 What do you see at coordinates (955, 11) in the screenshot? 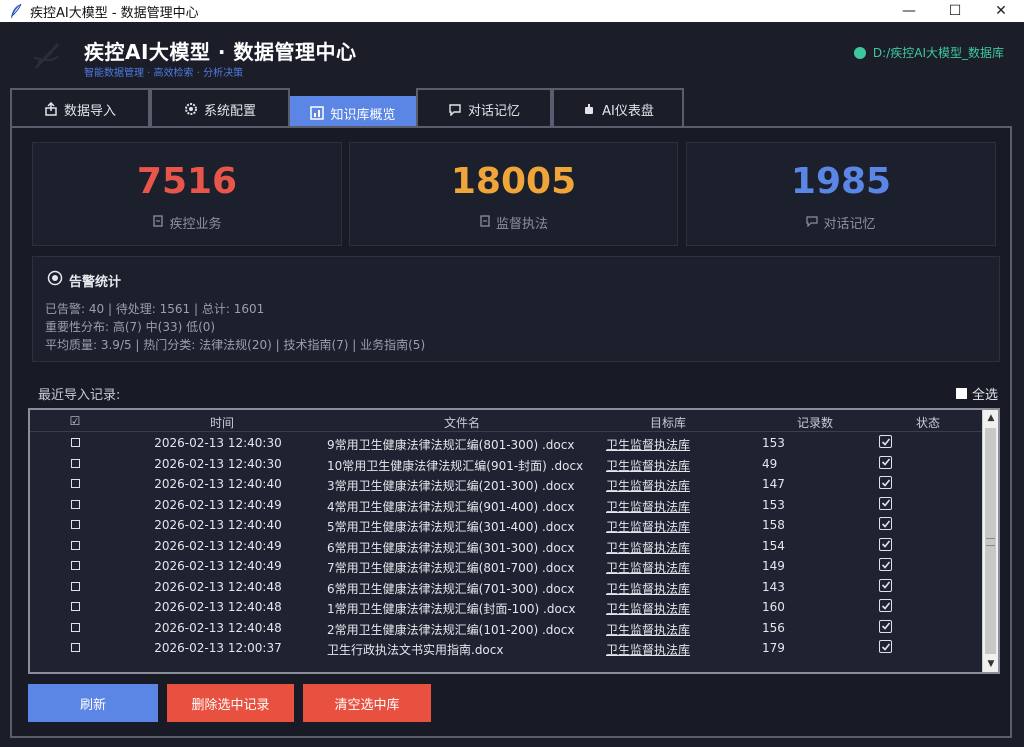
I see `maximize-button: ☐` at bounding box center [955, 11].